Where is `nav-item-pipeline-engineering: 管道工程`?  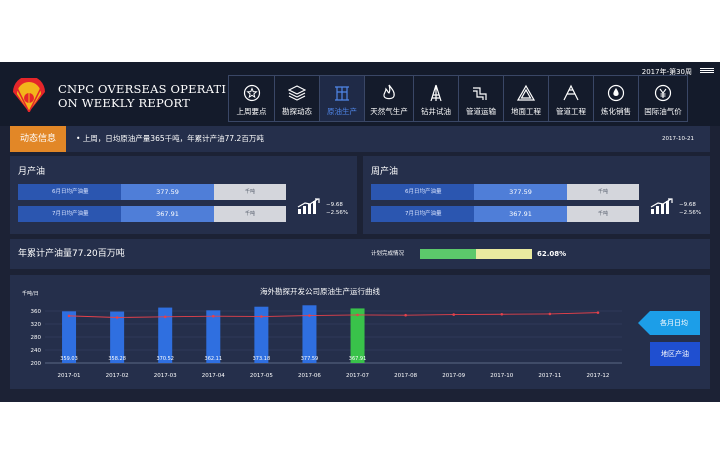 nav-item-pipeline-engineering: 管道工程 is located at coordinates (571, 98).